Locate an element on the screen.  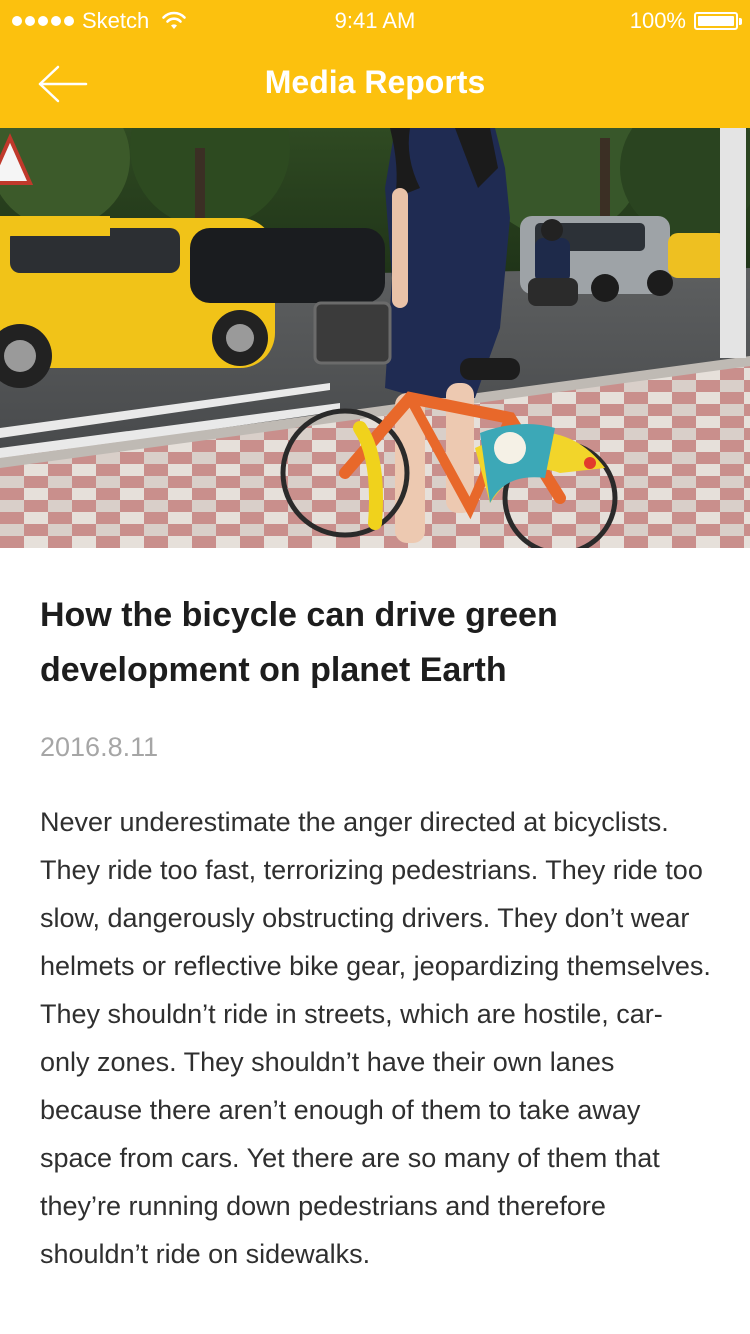
page-title: Media Reports is located at coordinates (375, 82).